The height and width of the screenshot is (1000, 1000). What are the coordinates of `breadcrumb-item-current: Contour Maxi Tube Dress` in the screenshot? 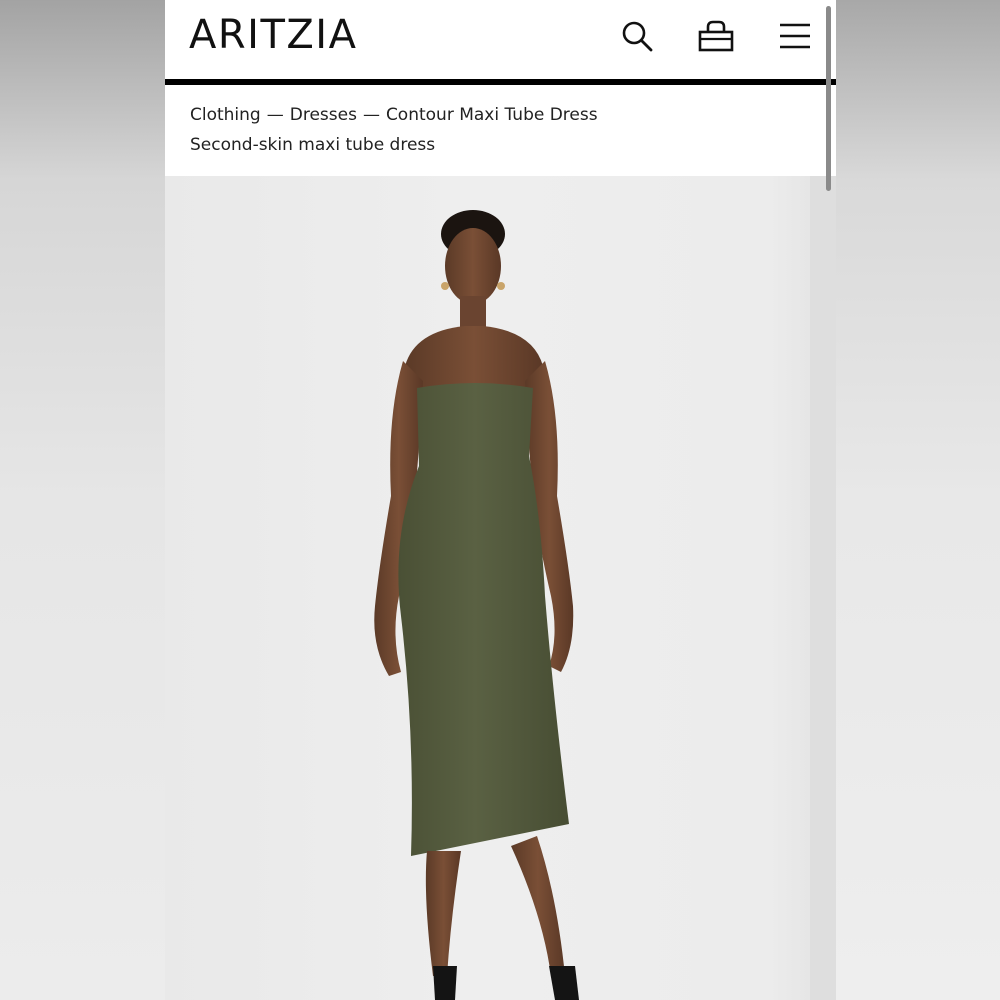 It's located at (492, 115).